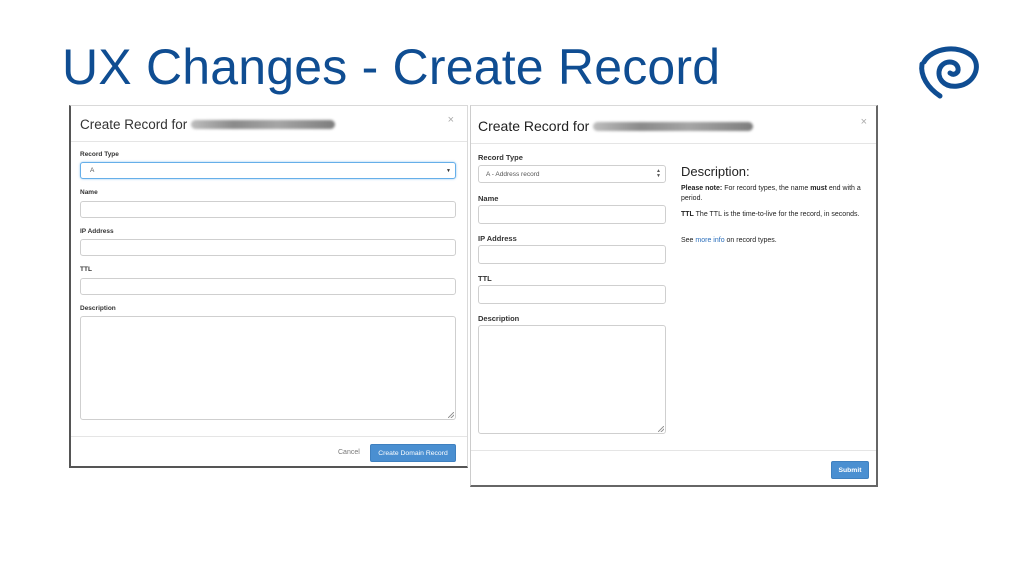 The image size is (1024, 576). Describe the element at coordinates (572, 174) in the screenshot. I see `record-type-select: A - Address record ▲ ▼` at that location.